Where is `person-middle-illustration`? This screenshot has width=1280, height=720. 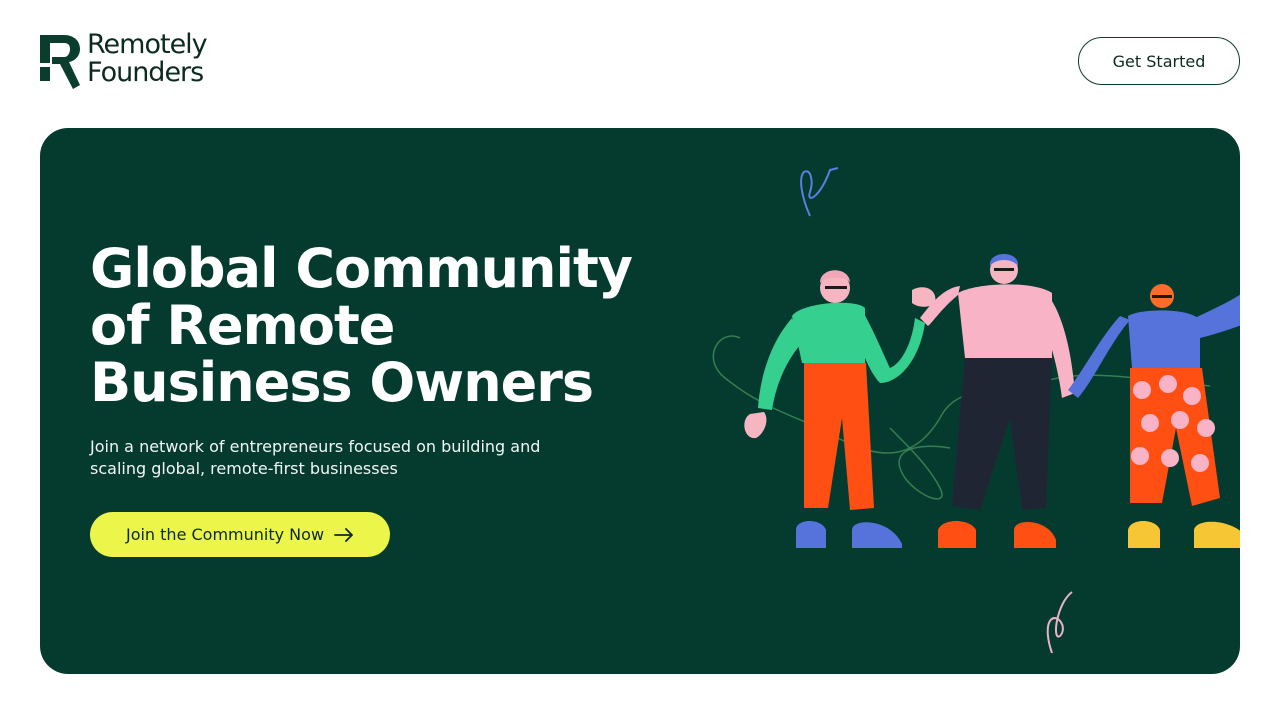
person-middle-illustration is located at coordinates (997, 401).